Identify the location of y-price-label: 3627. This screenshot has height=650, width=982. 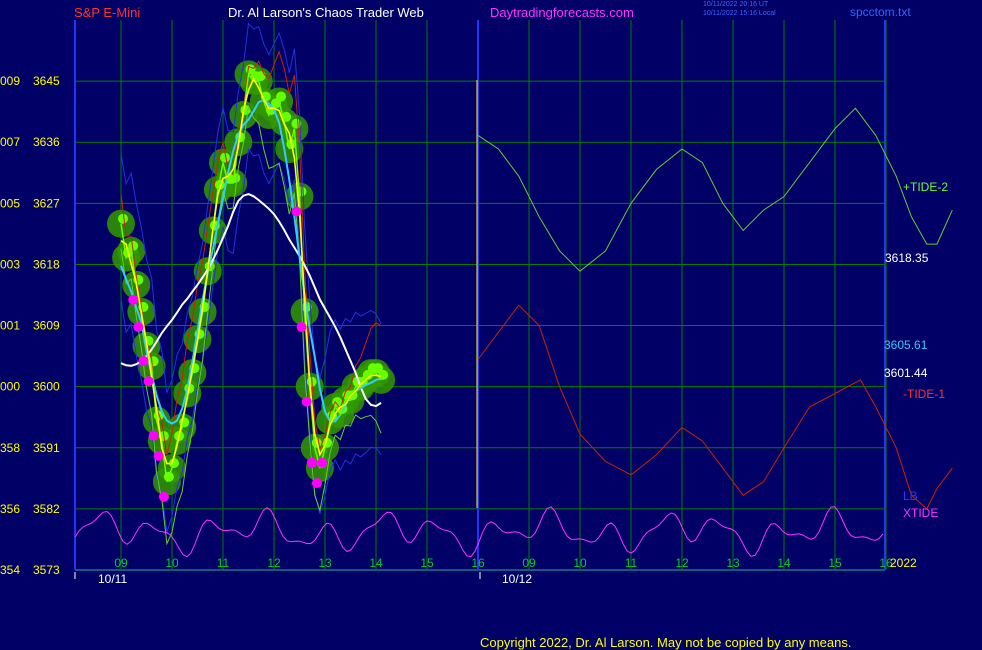
(46, 203).